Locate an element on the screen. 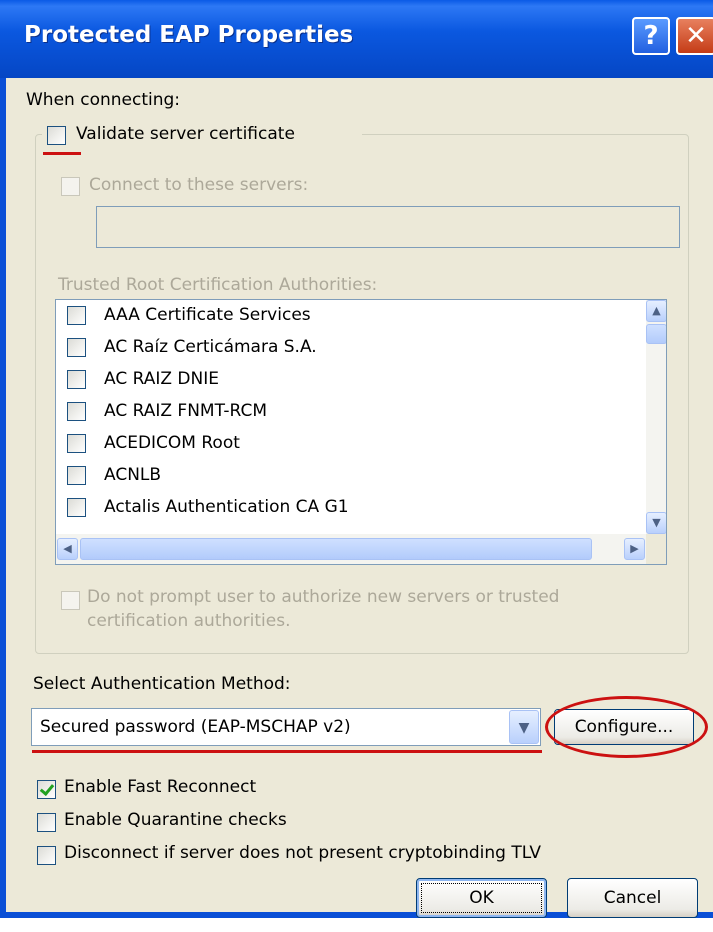  horizontal-scroll-thumb is located at coordinates (336, 549).